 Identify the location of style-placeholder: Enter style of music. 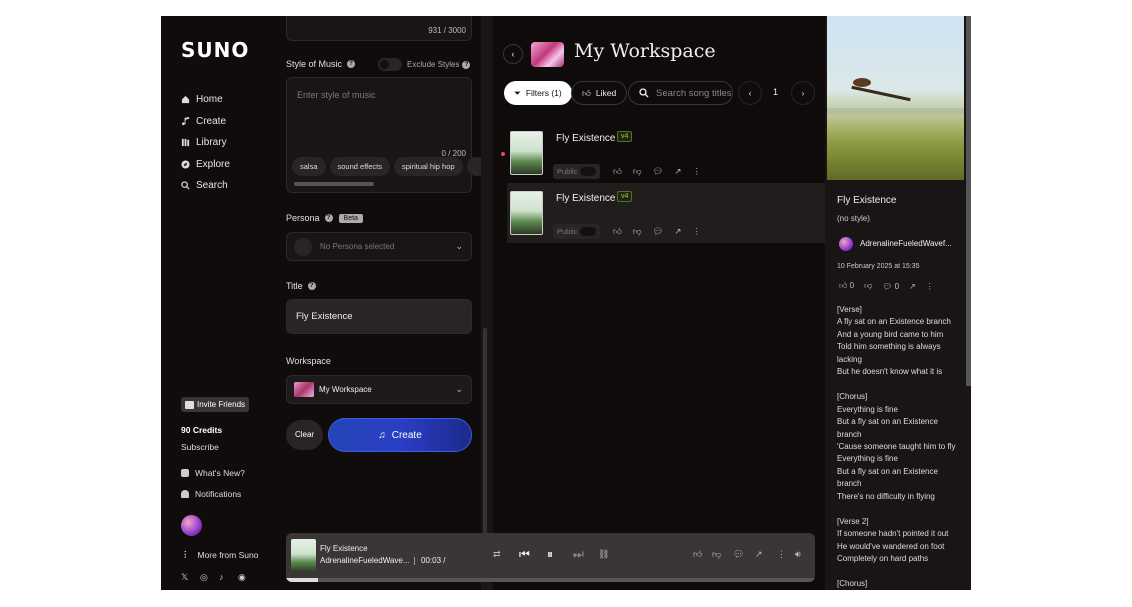
(336, 95).